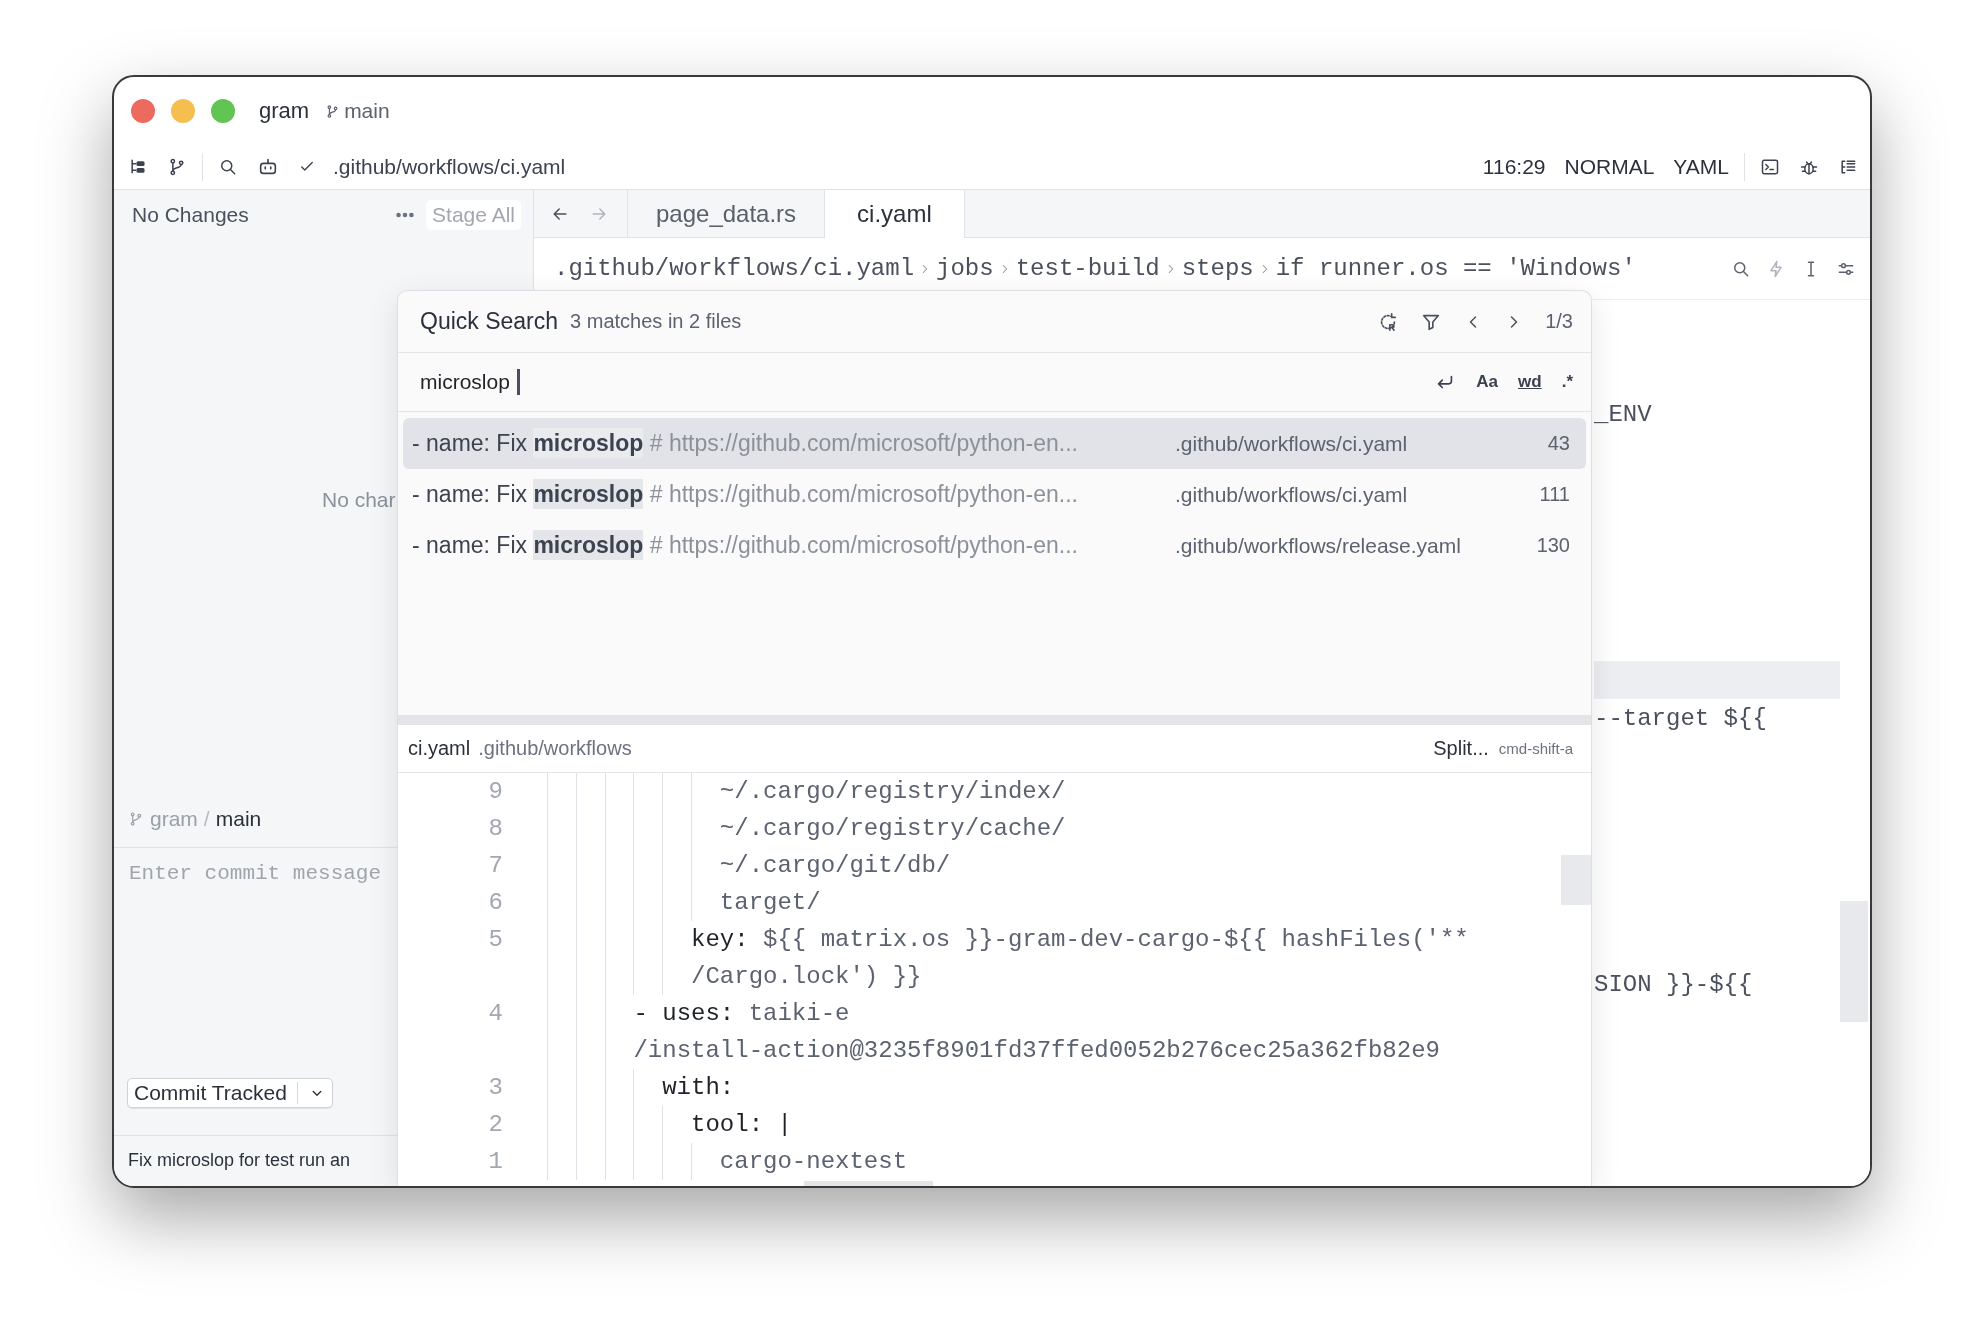  I want to click on line-number: 2, so click(495, 1124).